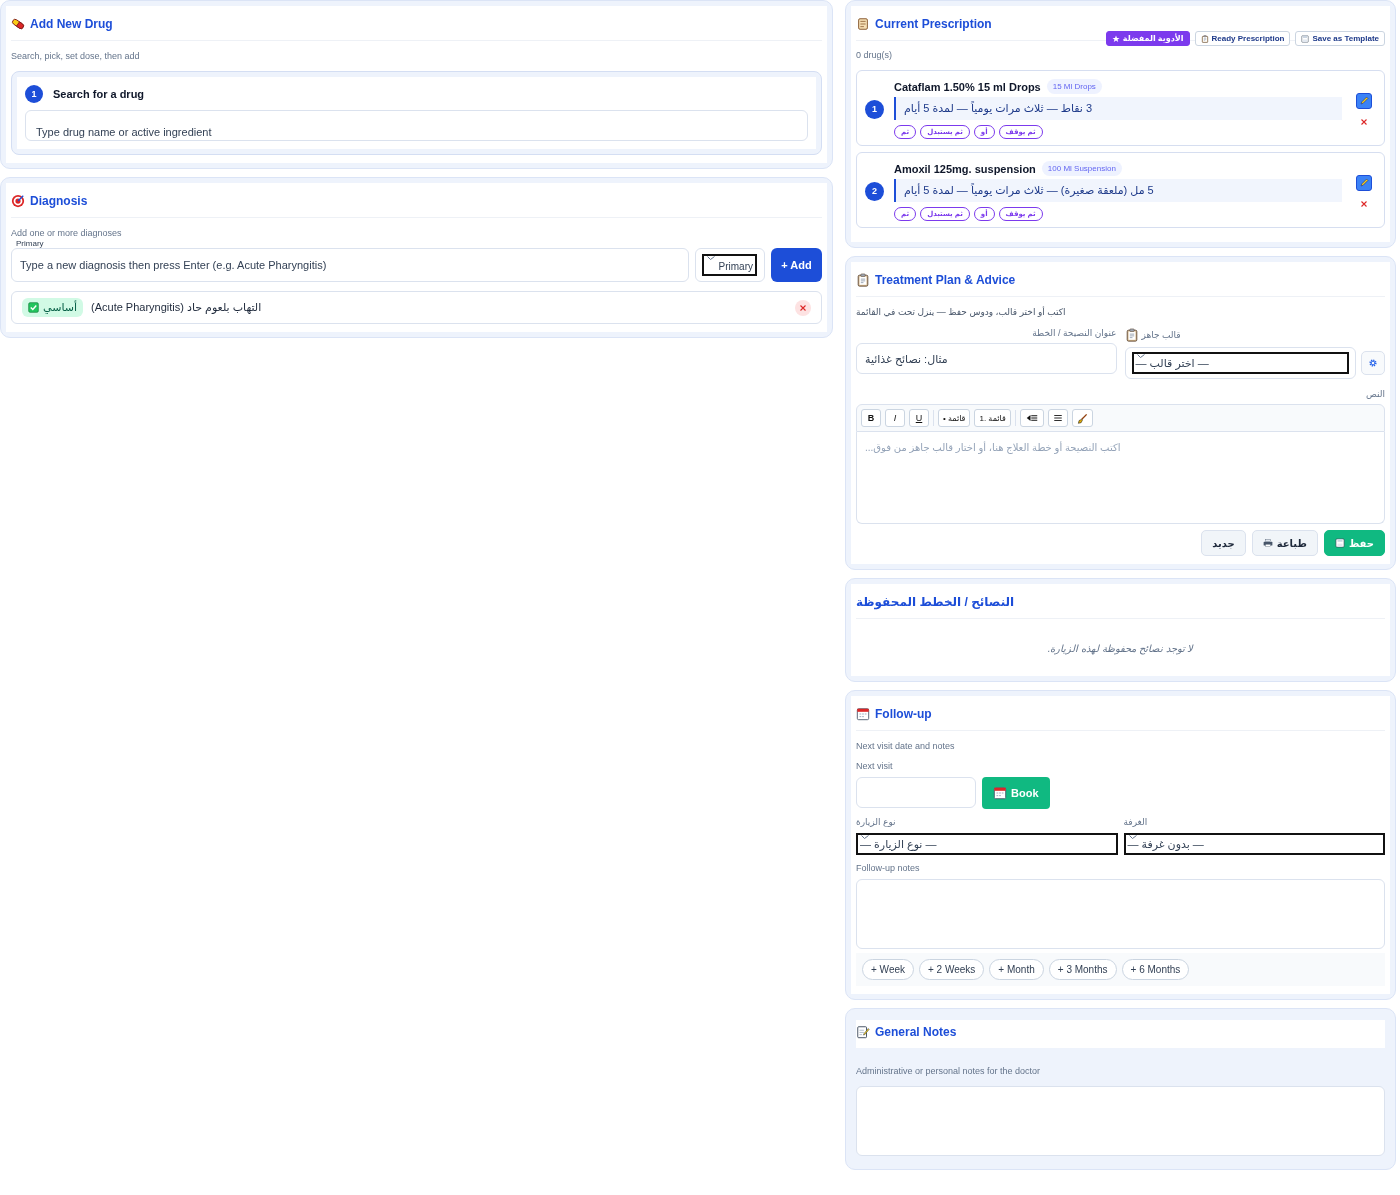  I want to click on text-direction-icon, so click(1031, 418).